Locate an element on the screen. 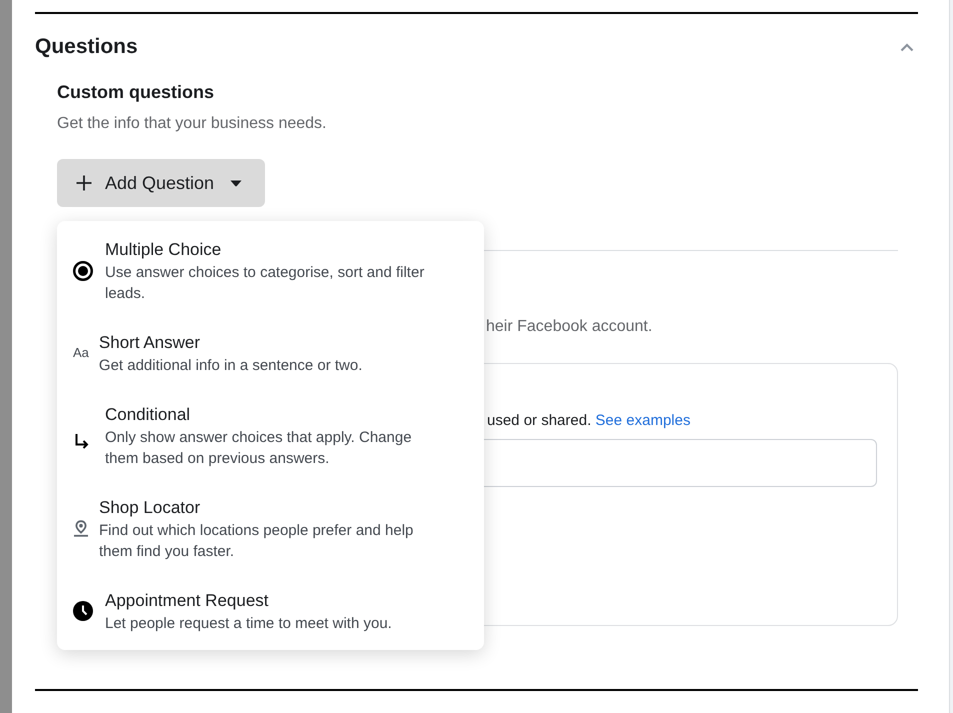 This screenshot has width=953, height=713. subsection-title: Custom questions is located at coordinates (135, 92).